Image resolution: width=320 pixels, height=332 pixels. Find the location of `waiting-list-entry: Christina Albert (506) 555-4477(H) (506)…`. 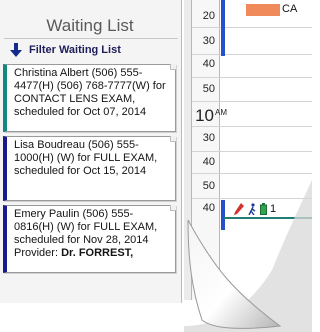

waiting-list-entry: Christina Albert (506) 555-4477(H) (506)… is located at coordinates (89, 98).